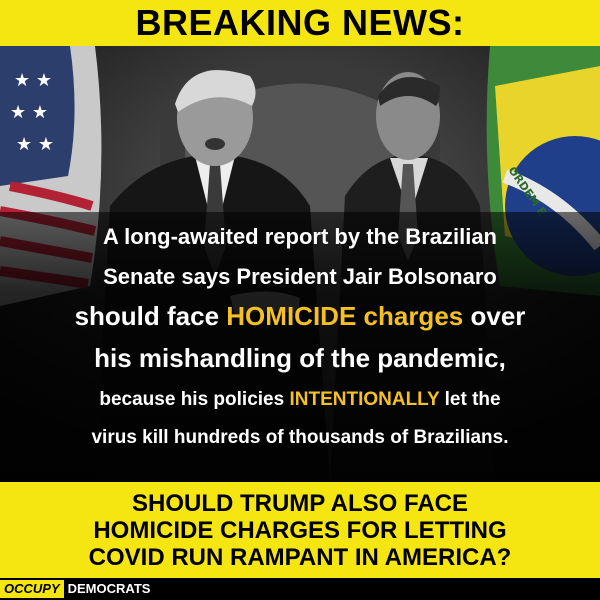 Image resolution: width=600 pixels, height=600 pixels. What do you see at coordinates (470, 399) in the screenshot?
I see `caption-line-5-post: let the` at bounding box center [470, 399].